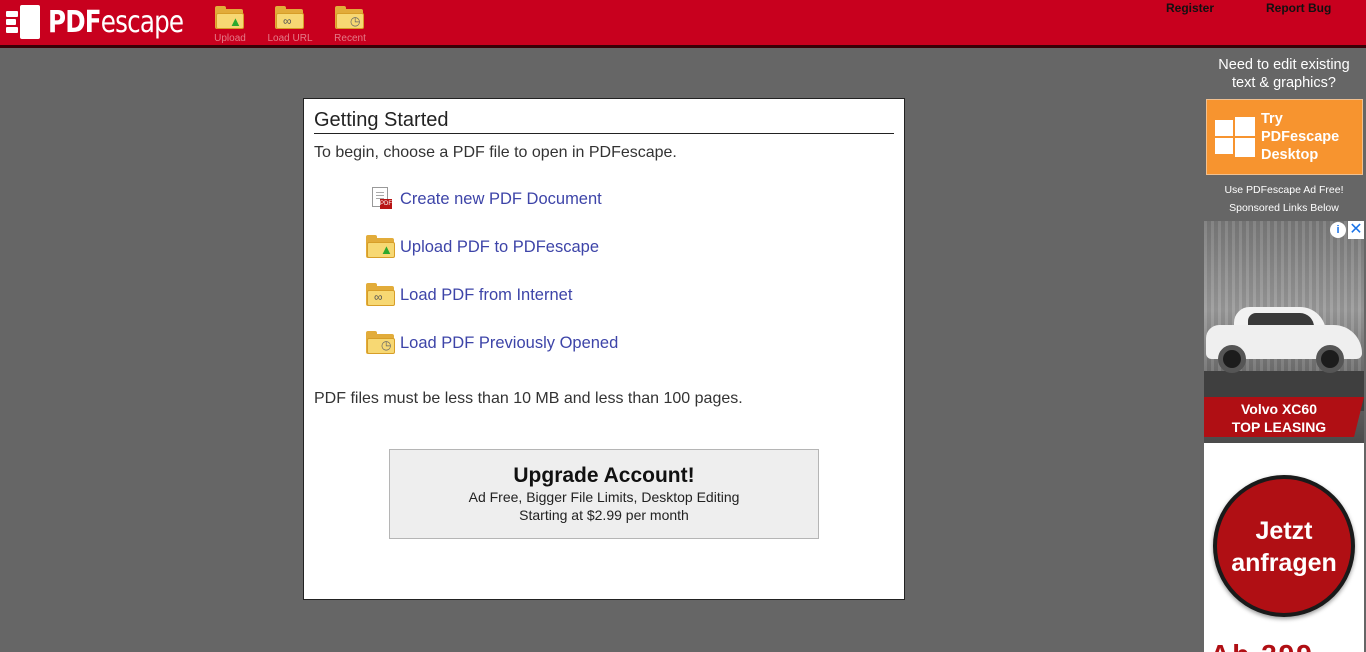 This screenshot has width=1366, height=652. I want to click on load-pdf-internet-link: Load PDF from Internet, so click(486, 295).